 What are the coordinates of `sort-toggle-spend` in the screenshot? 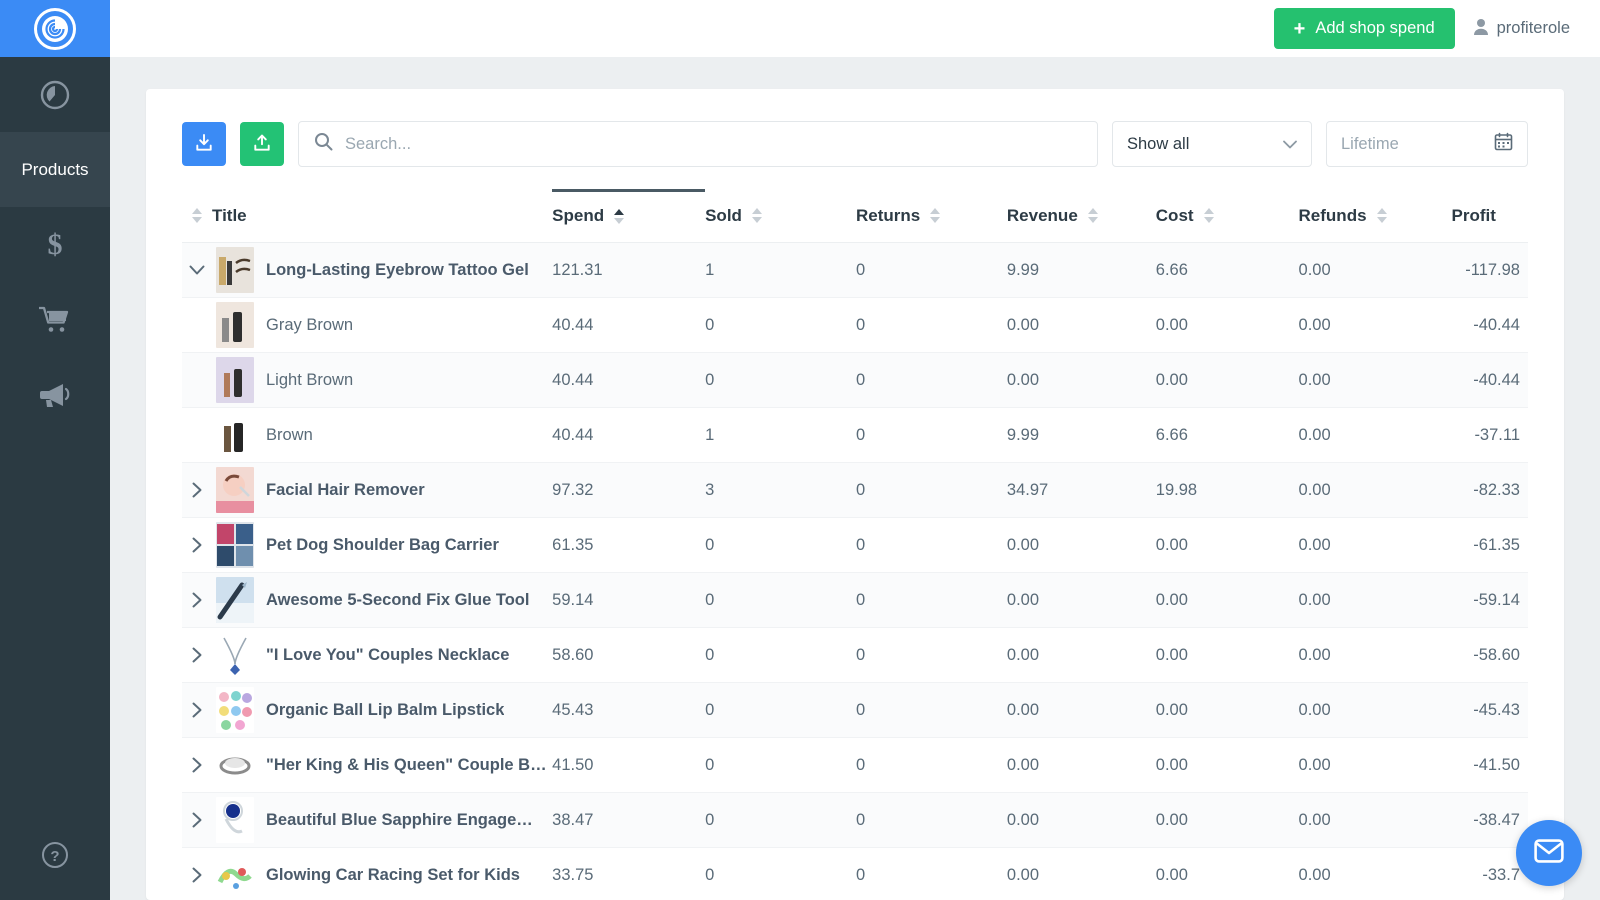 It's located at (619, 216).